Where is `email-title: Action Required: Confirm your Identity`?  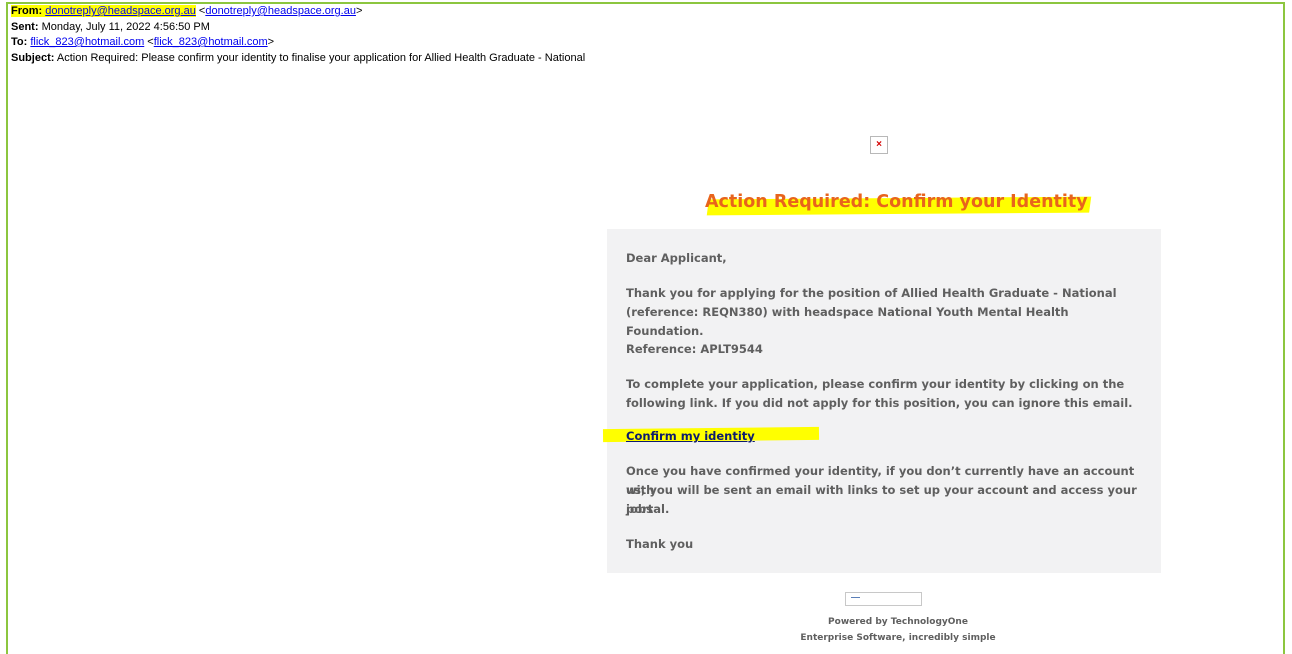
email-title: Action Required: Confirm your Identity is located at coordinates (896, 202).